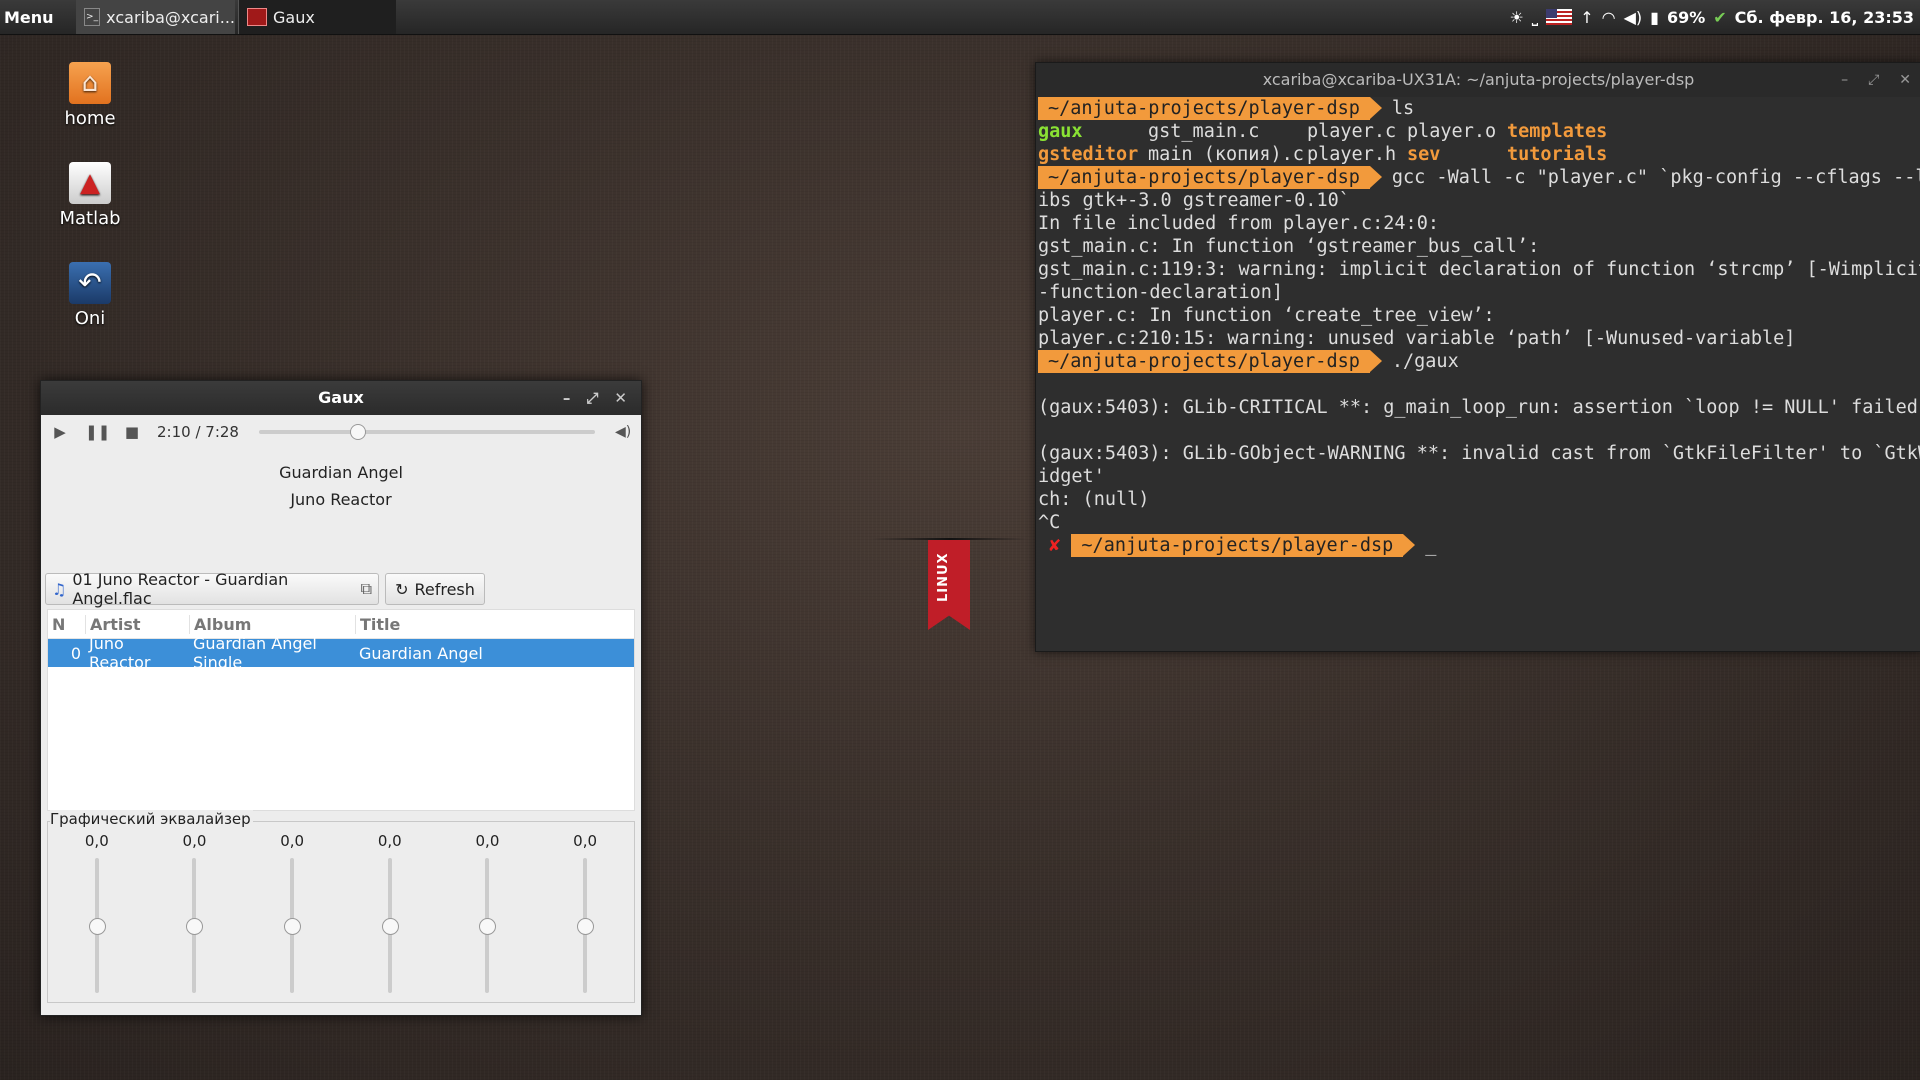 This screenshot has width=1920, height=1080. Describe the element at coordinates (1516, 17) in the screenshot. I see `brightness-icon: ☀` at that location.